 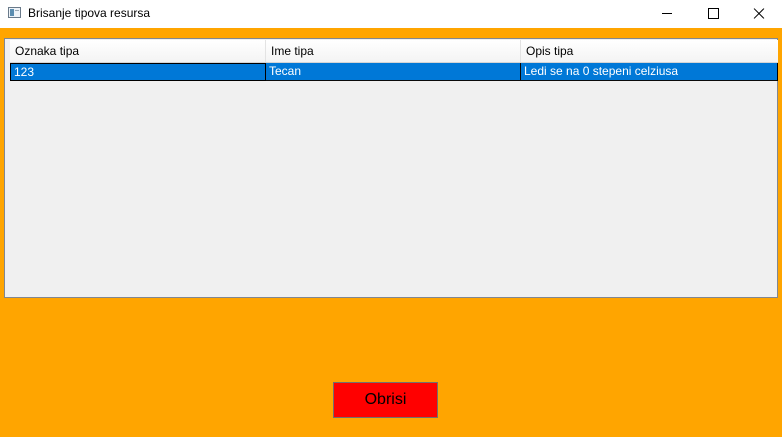 I want to click on column-header-opis: Opis tipa, so click(x=649, y=51).